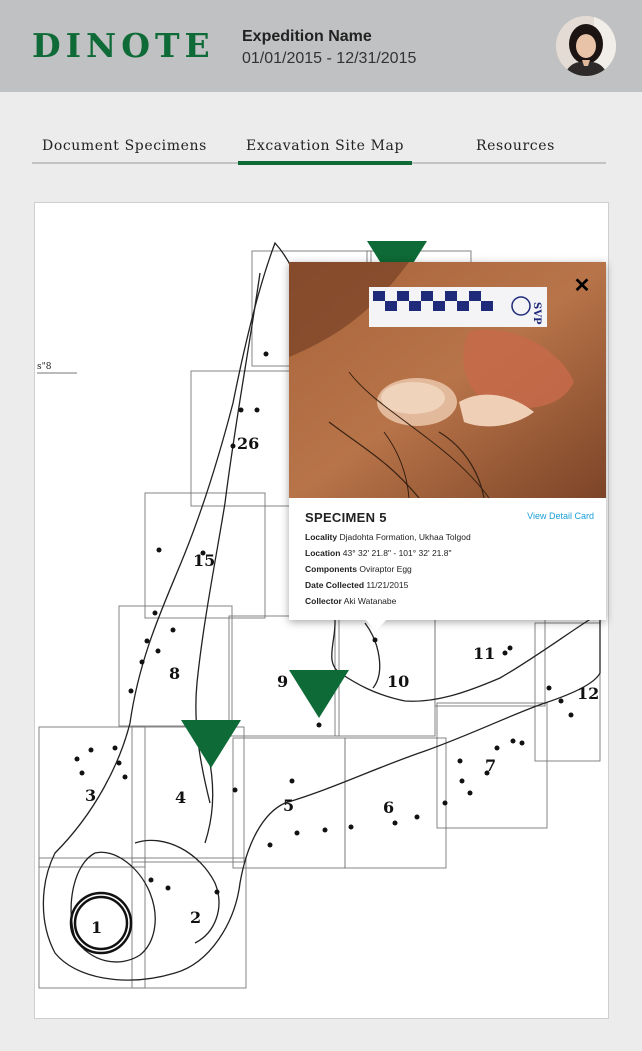 Image resolution: width=642 pixels, height=1051 pixels. I want to click on quadrant-label-4: 4, so click(180, 797).